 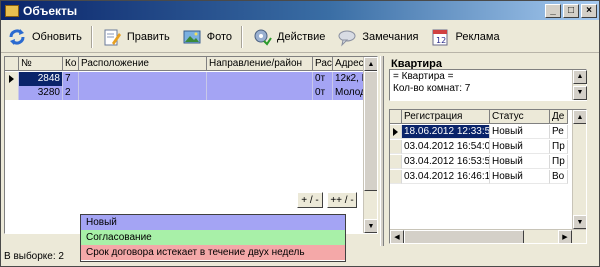 I want to click on edit-button: Править, so click(x=136, y=37).